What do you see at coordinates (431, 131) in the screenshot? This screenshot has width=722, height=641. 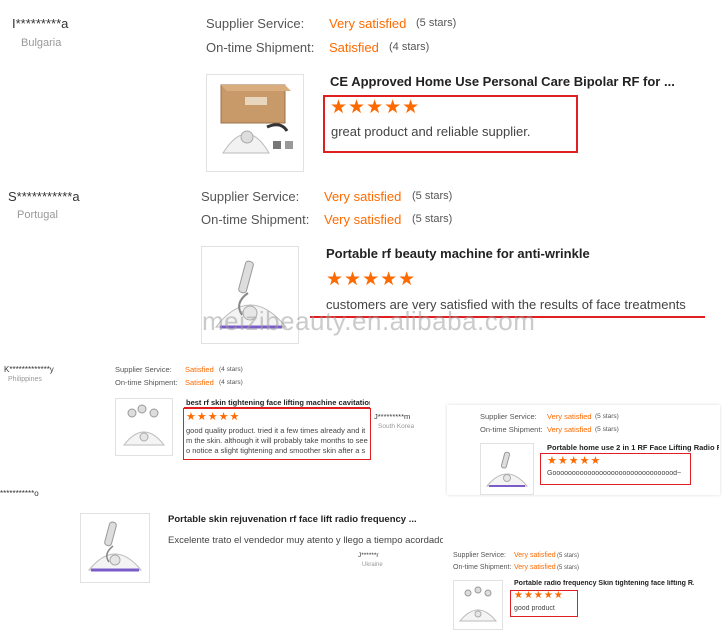 I see `review-comment: great product and reliable supplier.` at bounding box center [431, 131].